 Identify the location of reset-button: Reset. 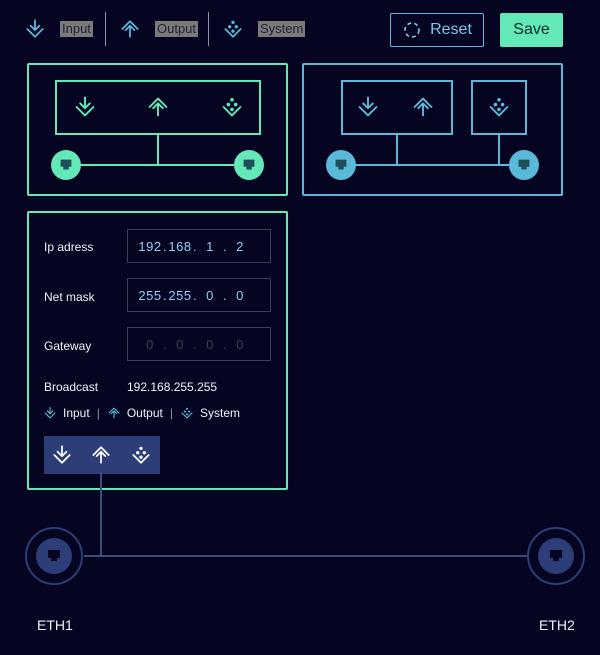
(437, 30).